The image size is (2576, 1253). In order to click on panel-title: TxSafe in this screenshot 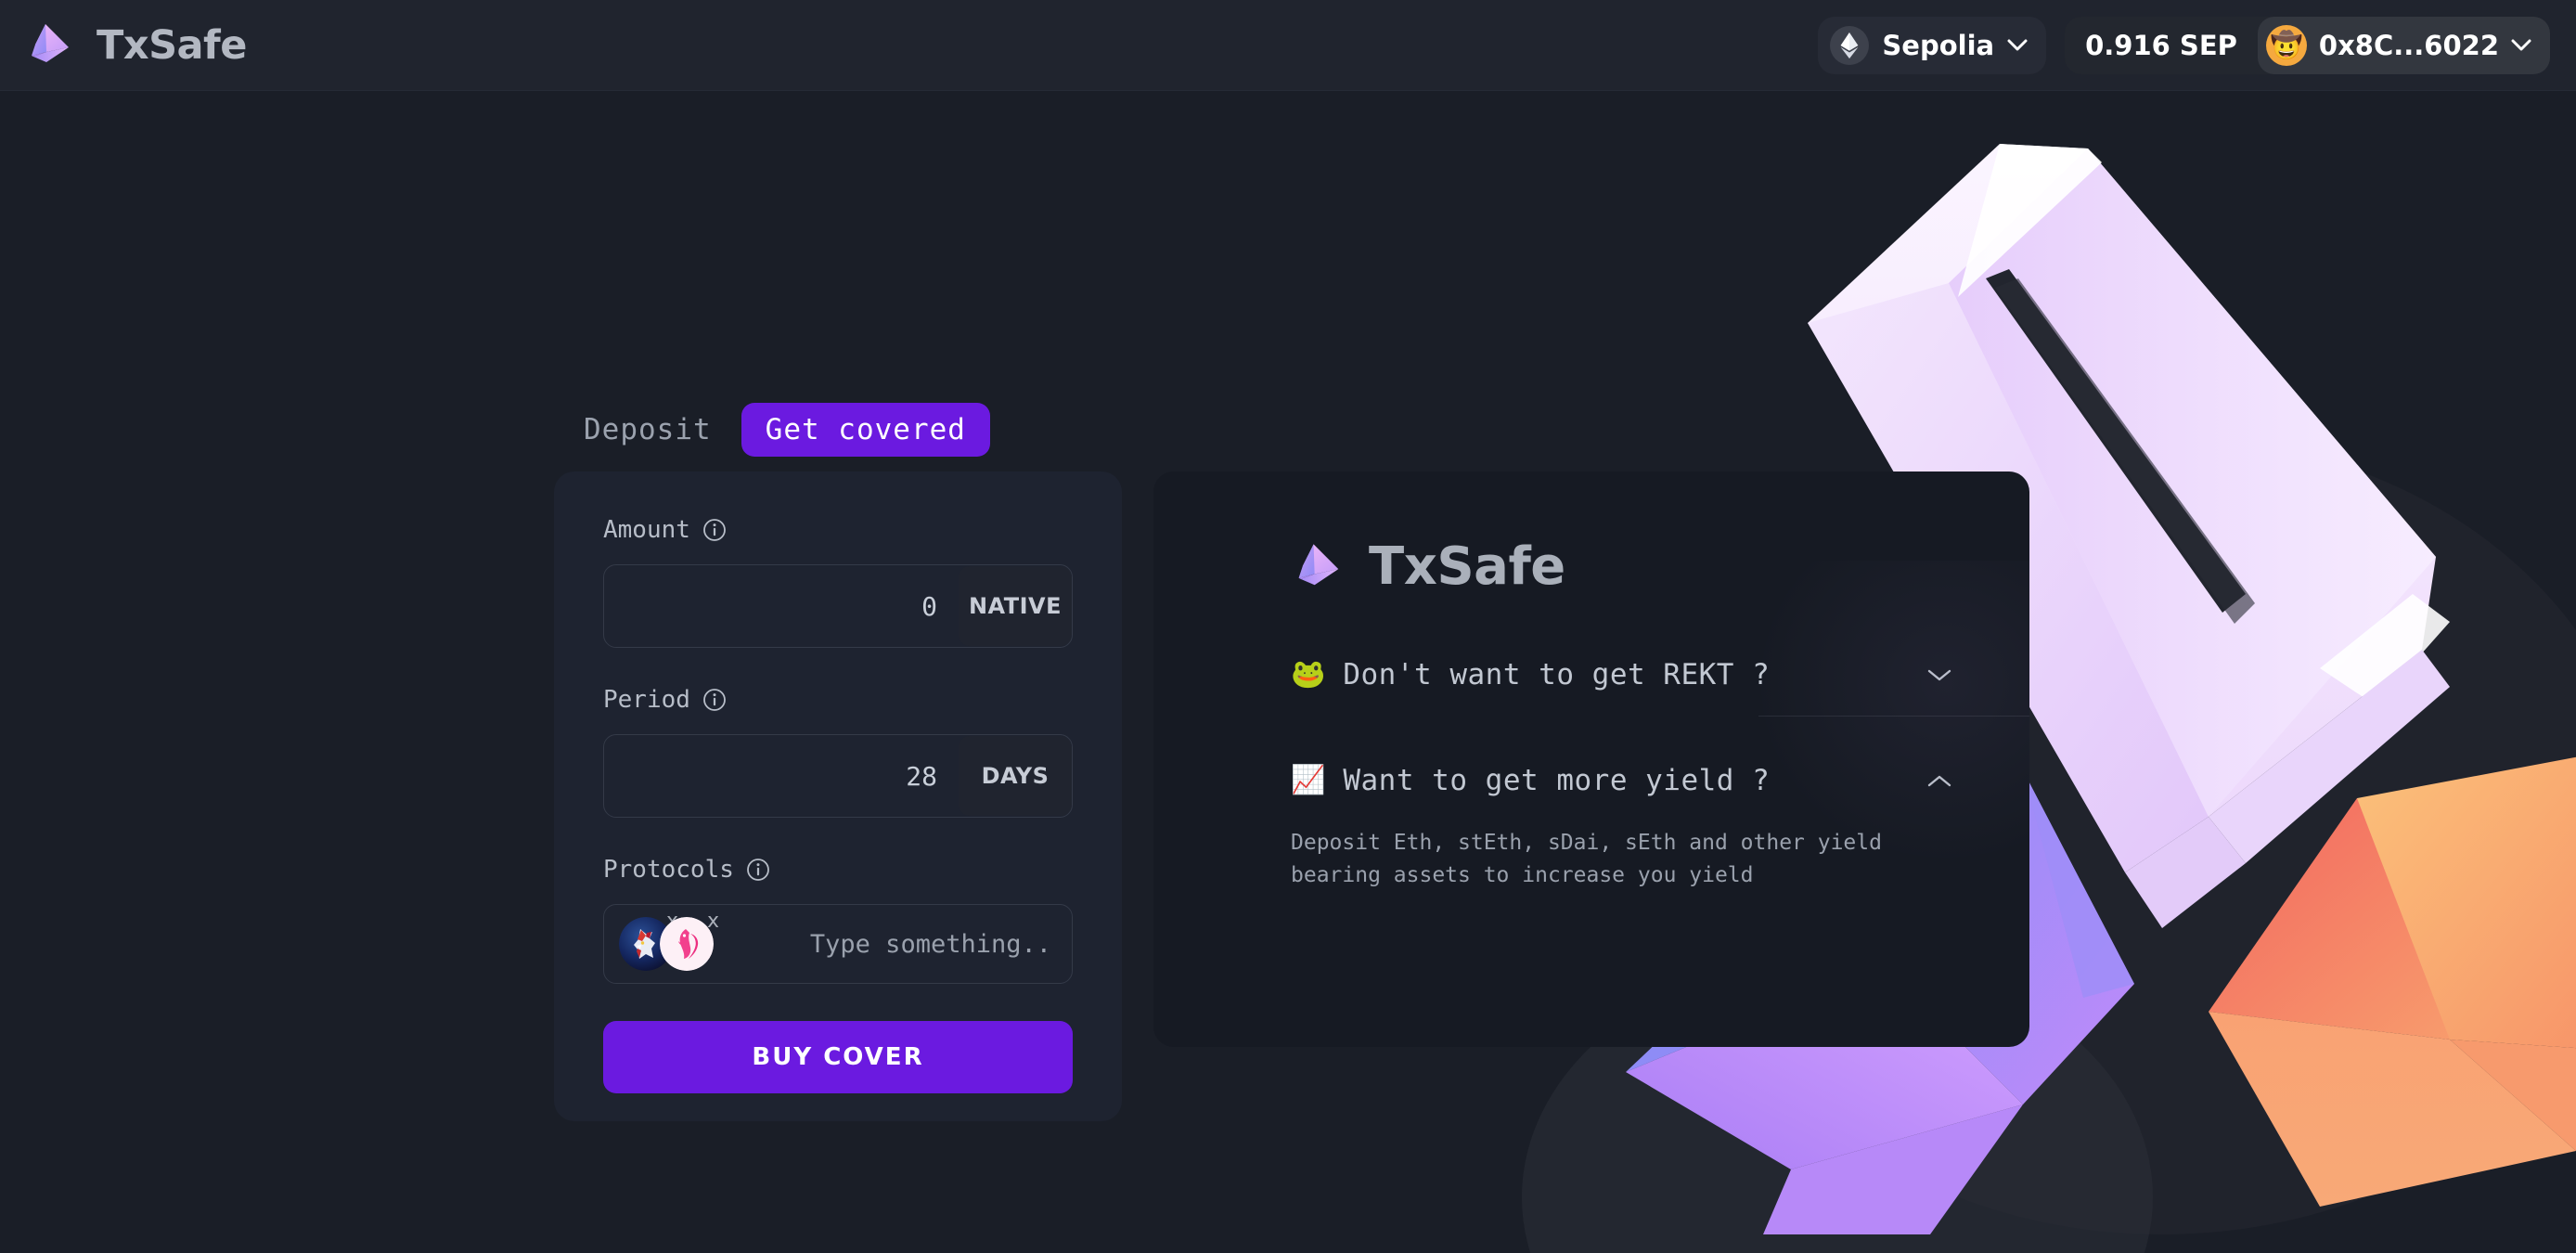, I will do `click(1467, 567)`.